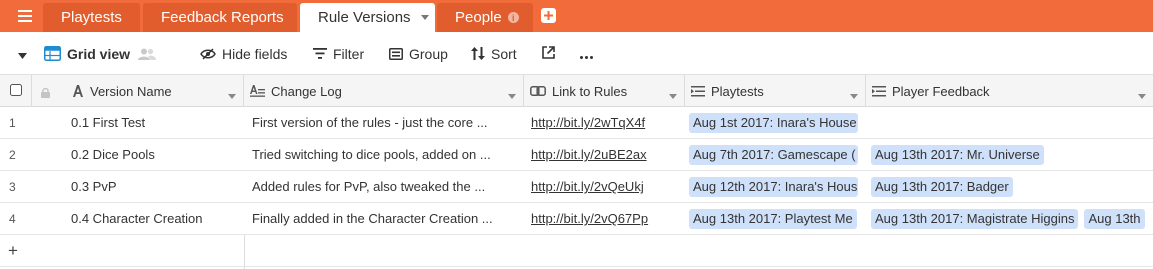 The width and height of the screenshot is (1153, 269). I want to click on linked-record-chip: Aug 12th 2017: Inara's Hous, so click(773, 186).